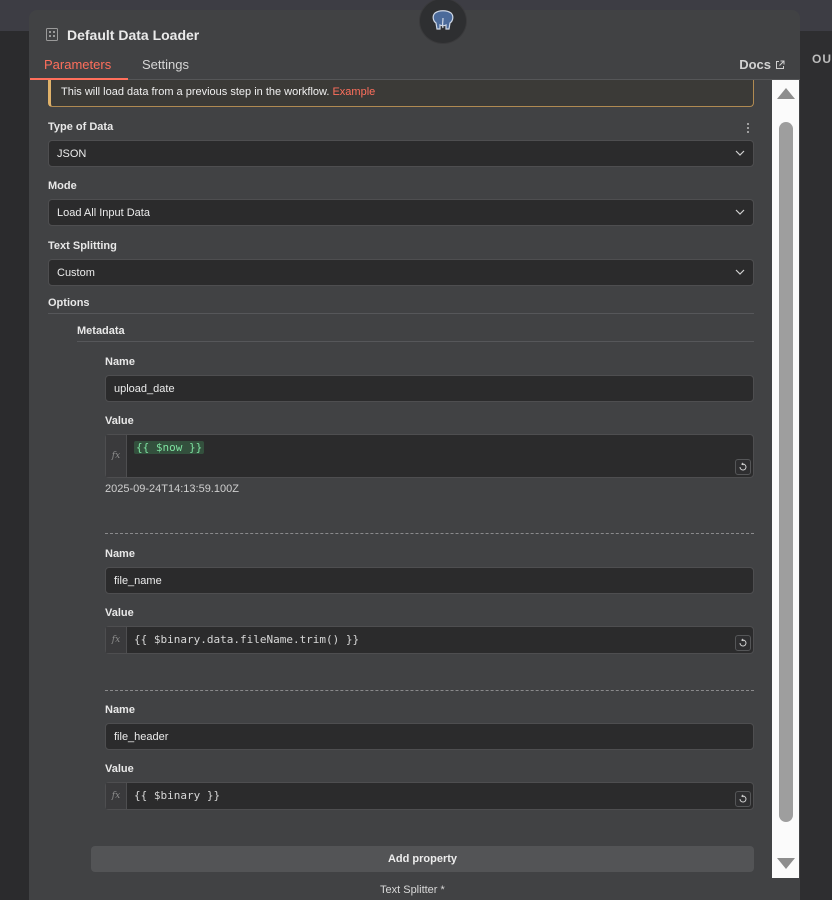  I want to click on mode-label: Mode, so click(62, 186).